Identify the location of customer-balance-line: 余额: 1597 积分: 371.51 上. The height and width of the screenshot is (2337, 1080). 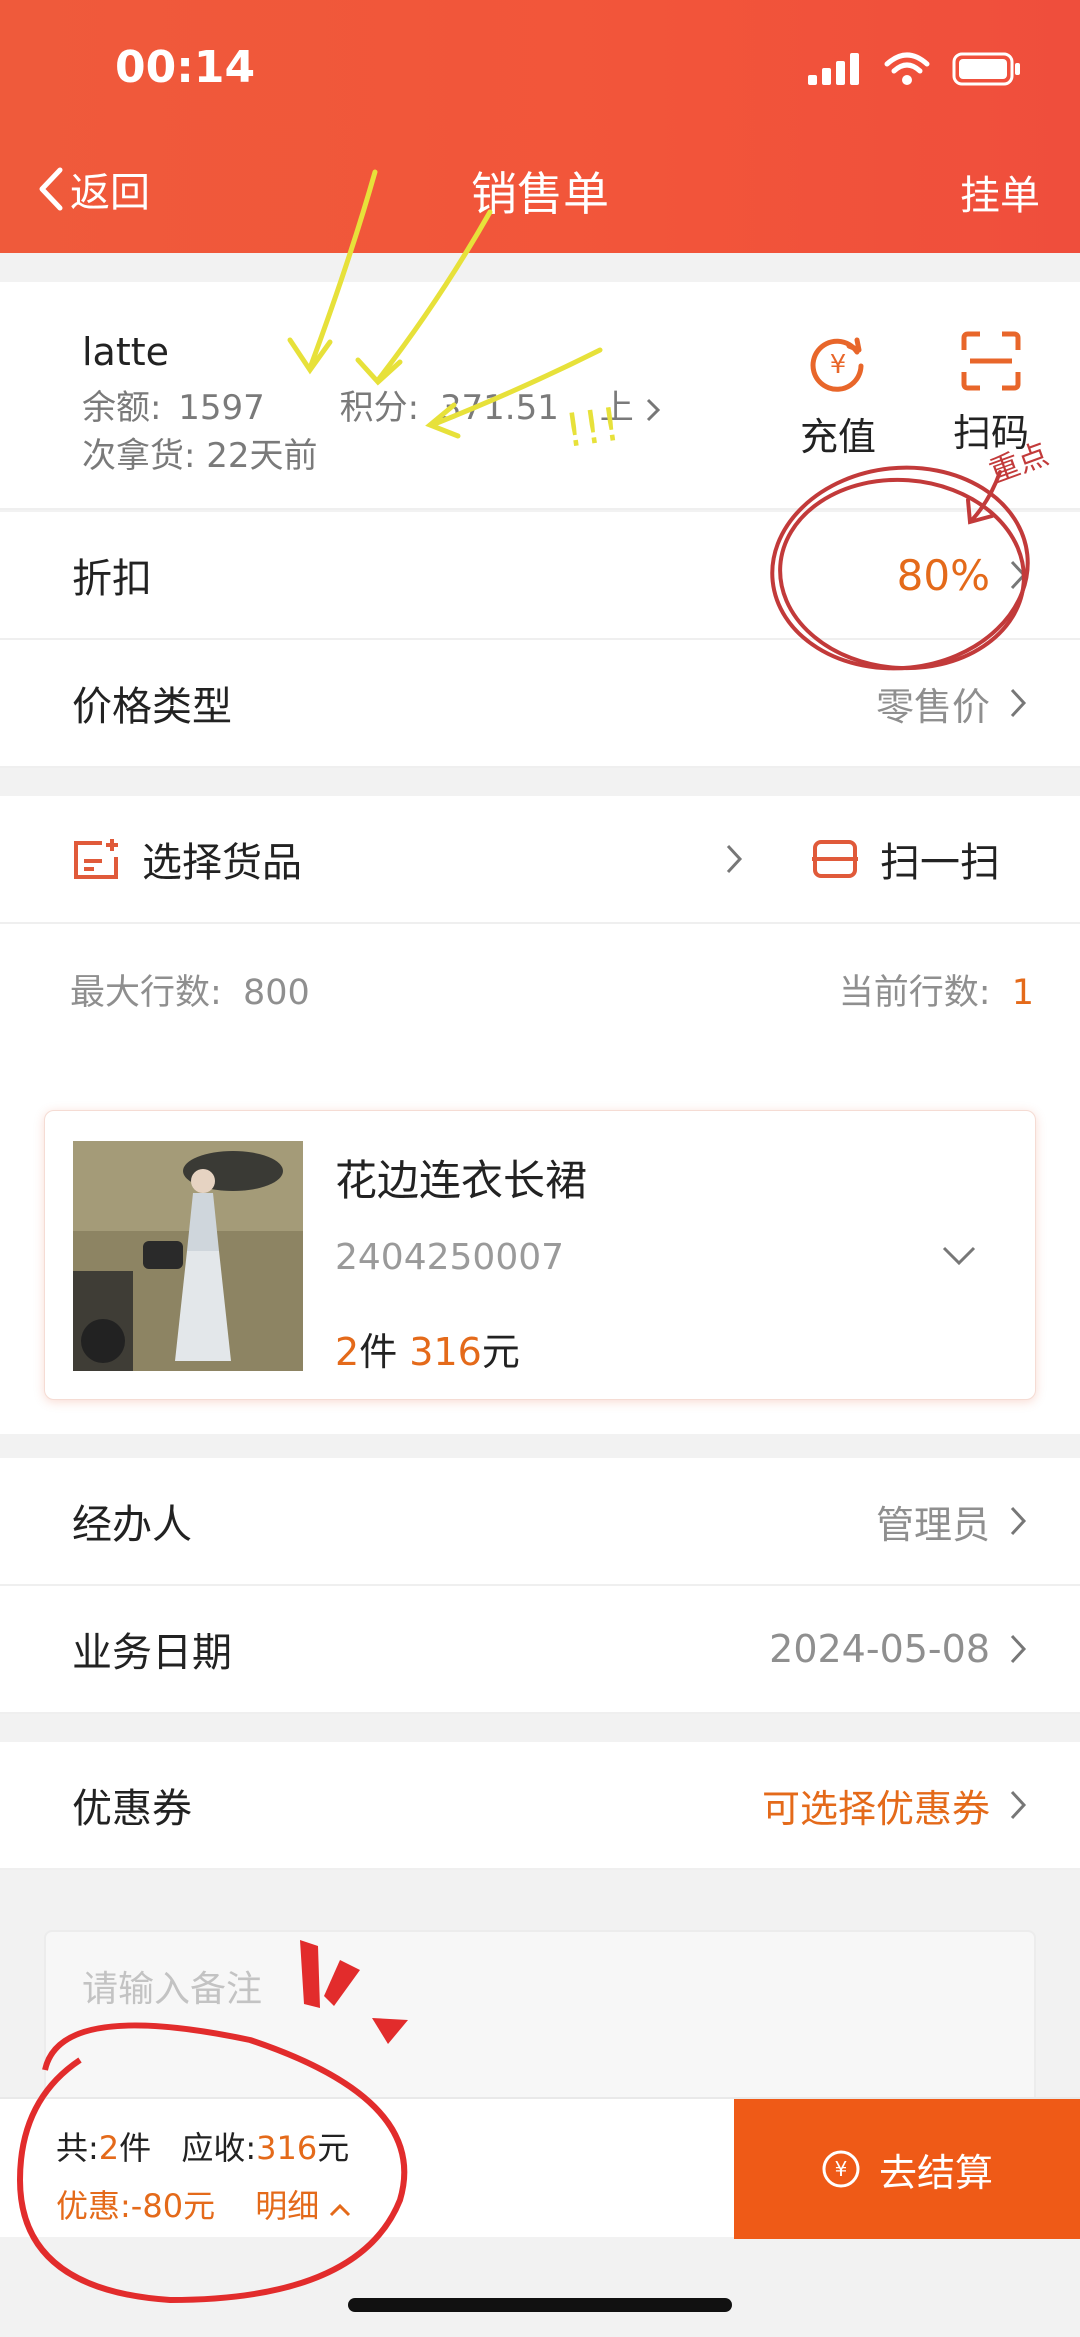
(371, 404).